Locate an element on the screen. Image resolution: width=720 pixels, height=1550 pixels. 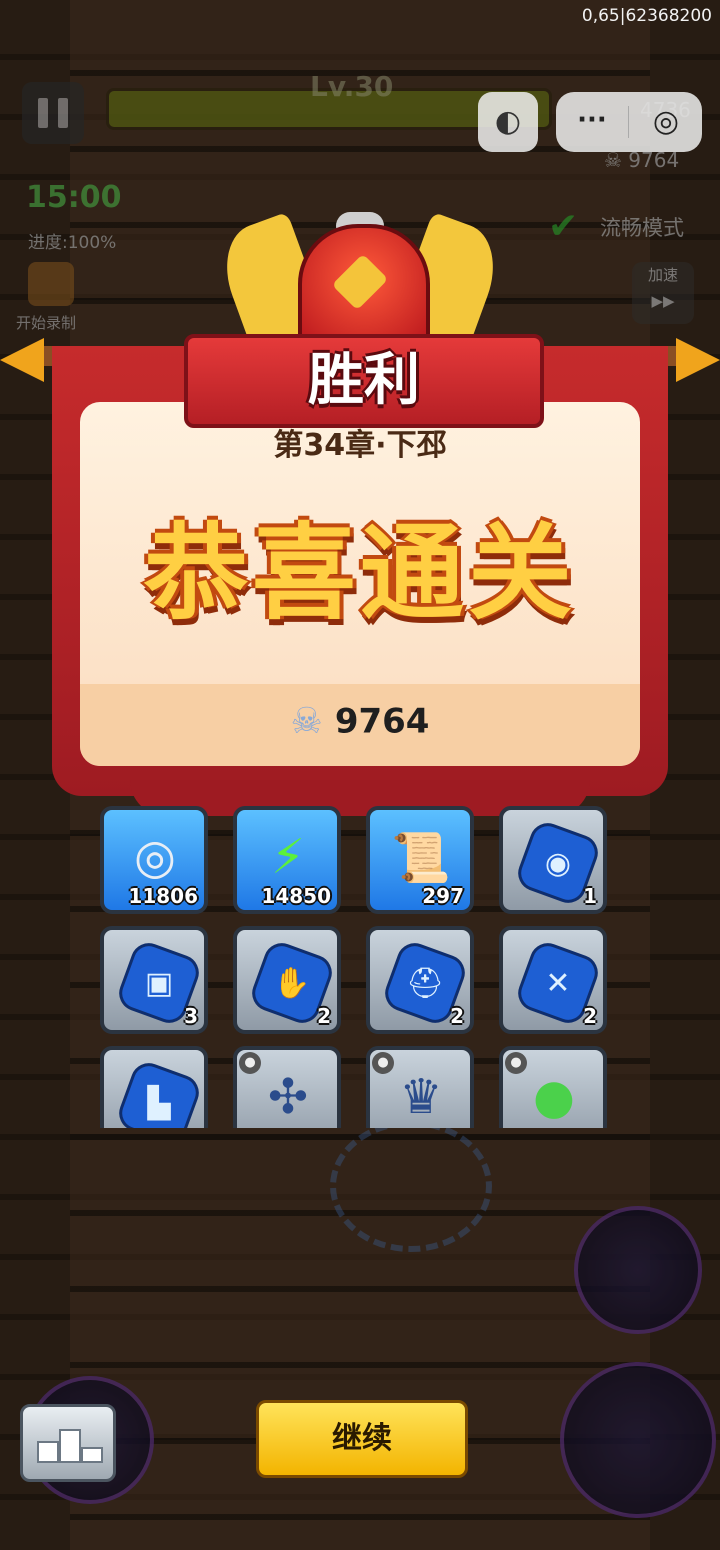
scroll-icon: 📜 is located at coordinates (421, 857).